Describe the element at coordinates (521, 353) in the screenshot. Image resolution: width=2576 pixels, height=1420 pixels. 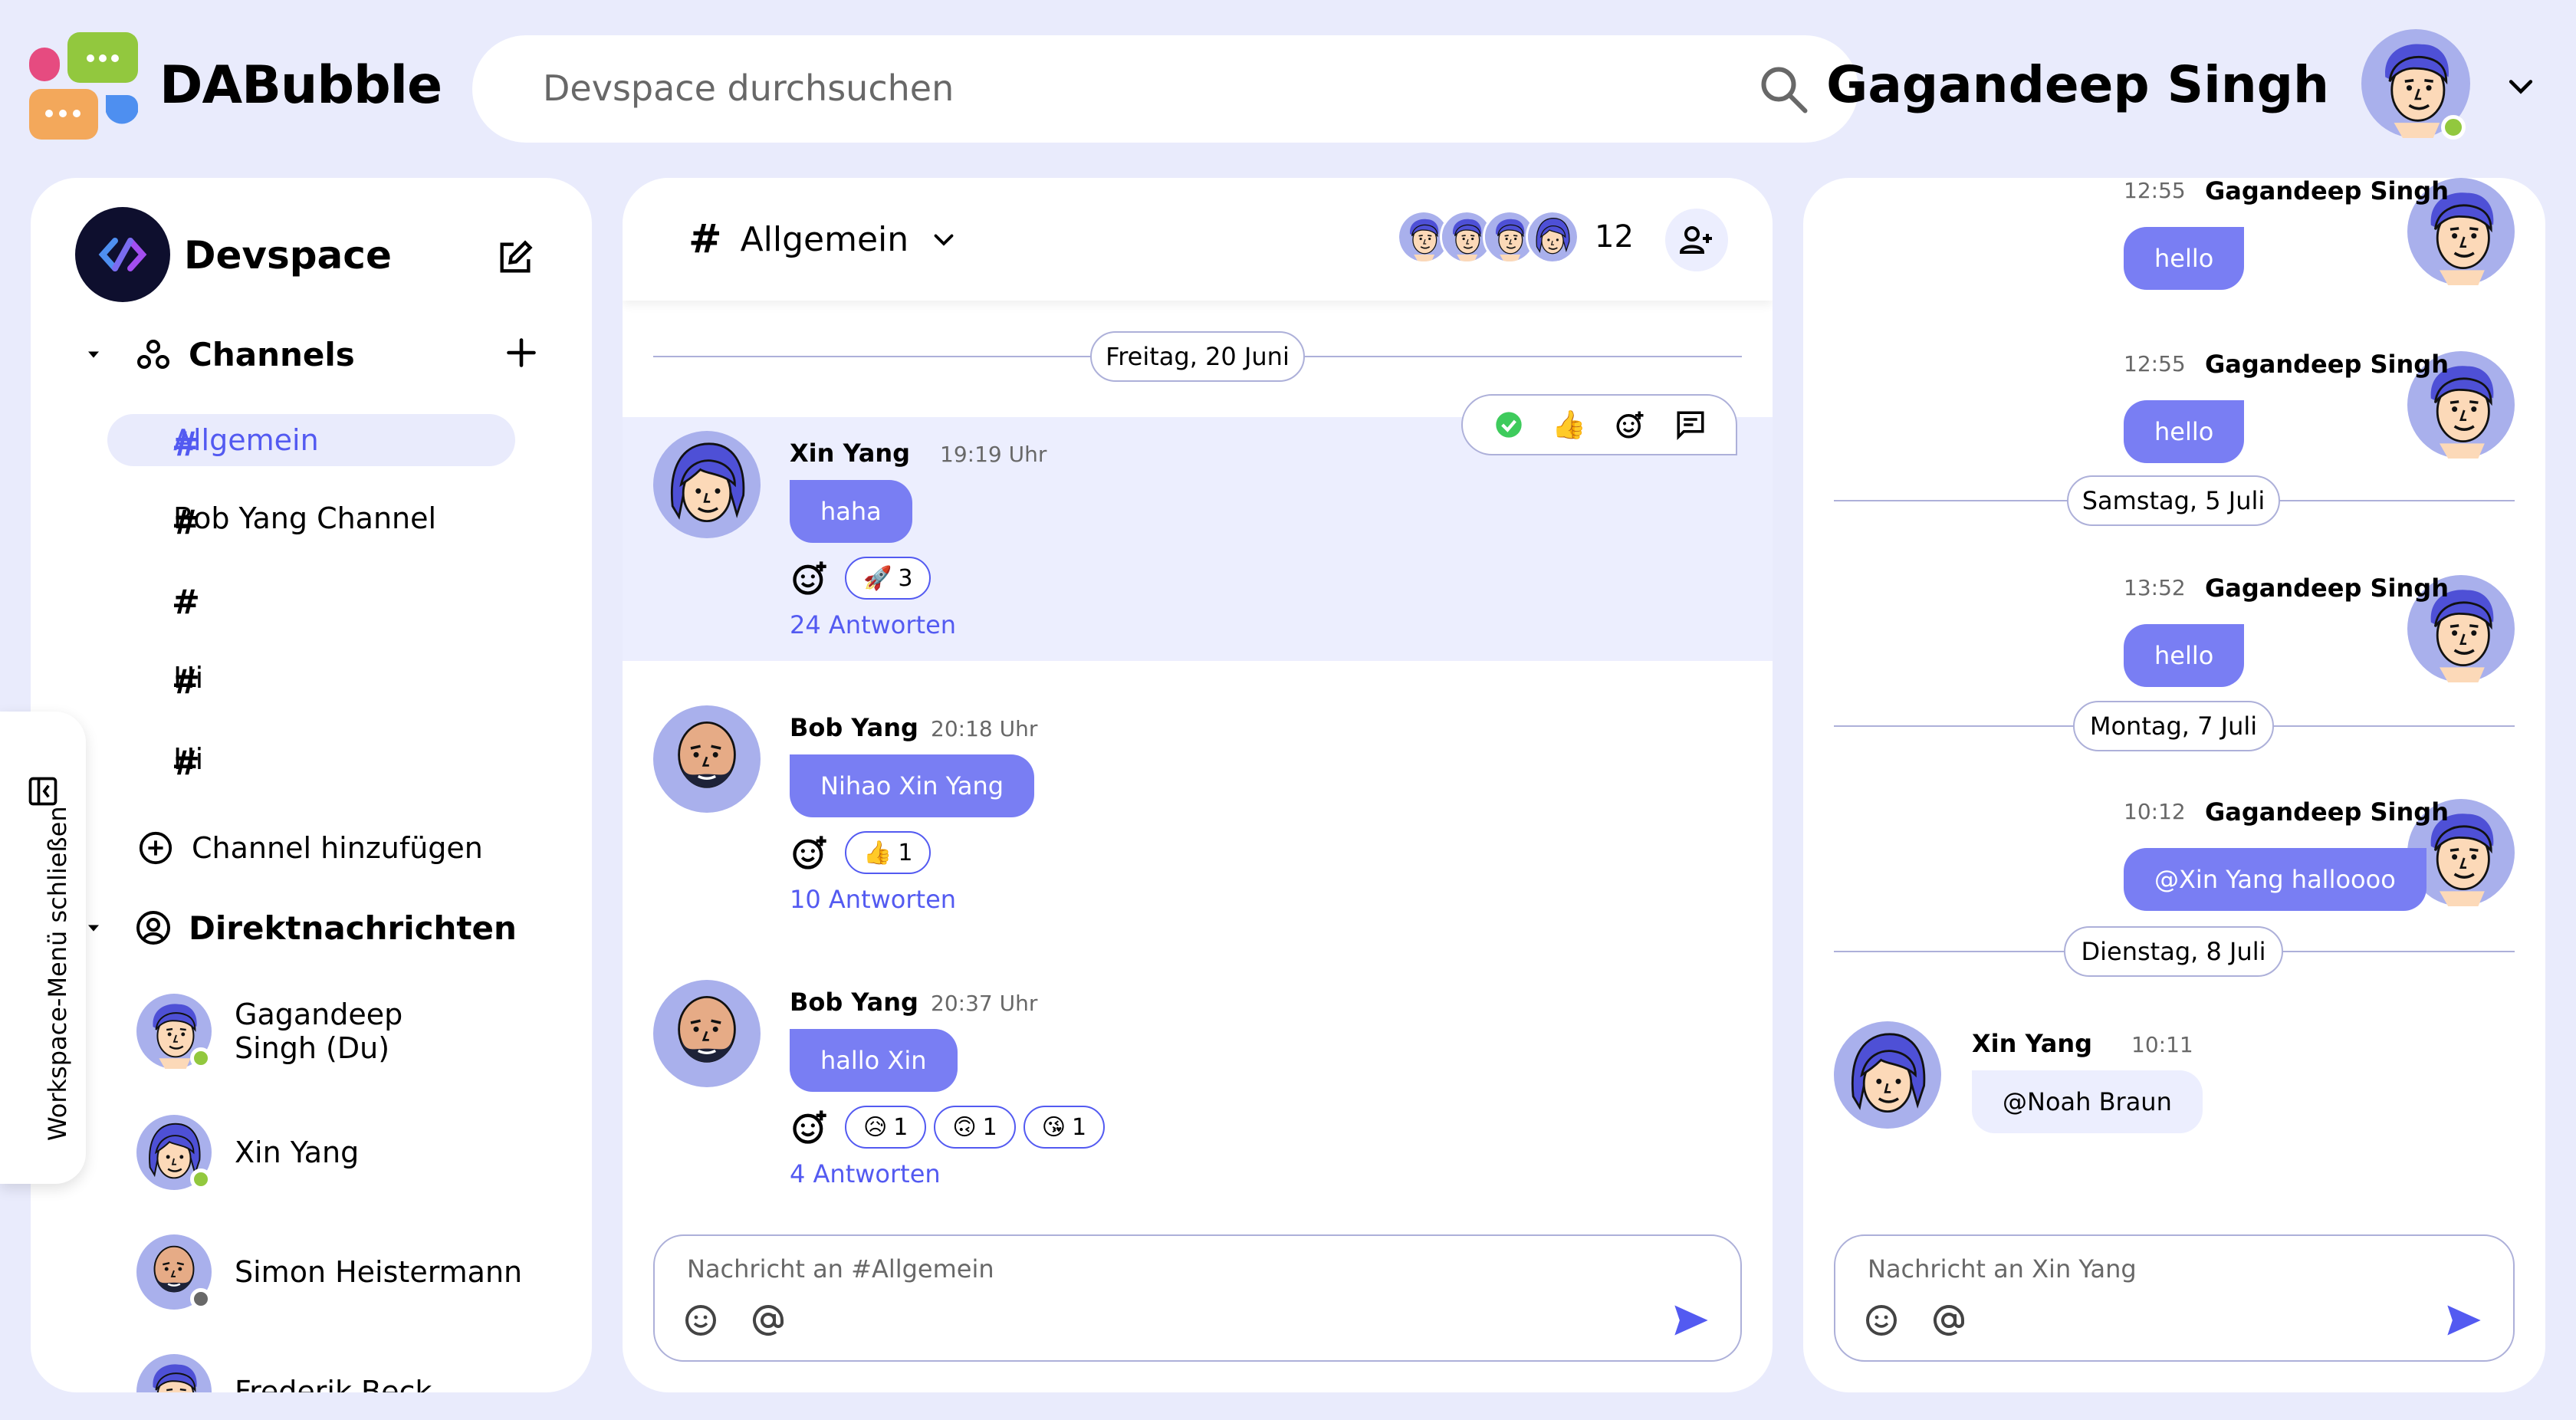
I see `add-channel-plus-icon` at that location.